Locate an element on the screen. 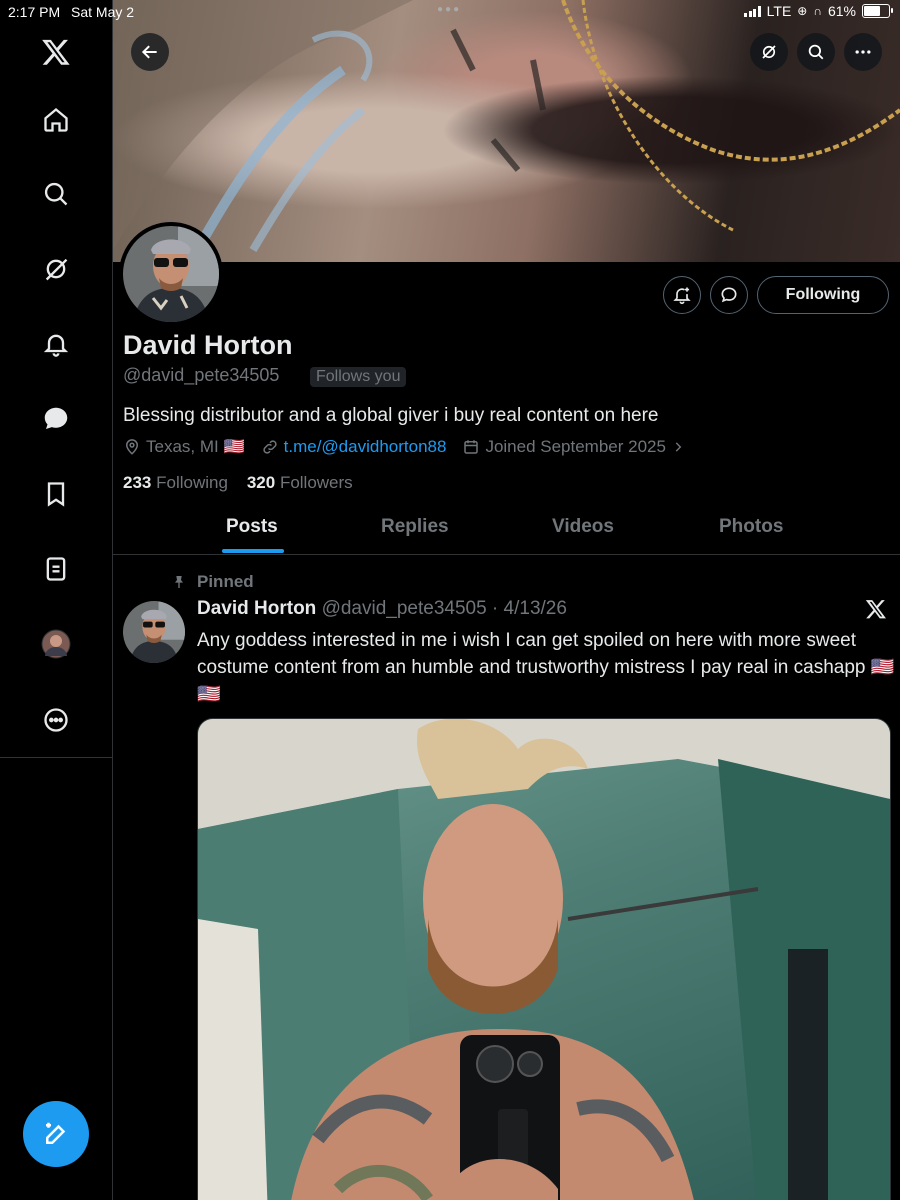  multitasking-dots-icon: ●●● is located at coordinates (449, 9).